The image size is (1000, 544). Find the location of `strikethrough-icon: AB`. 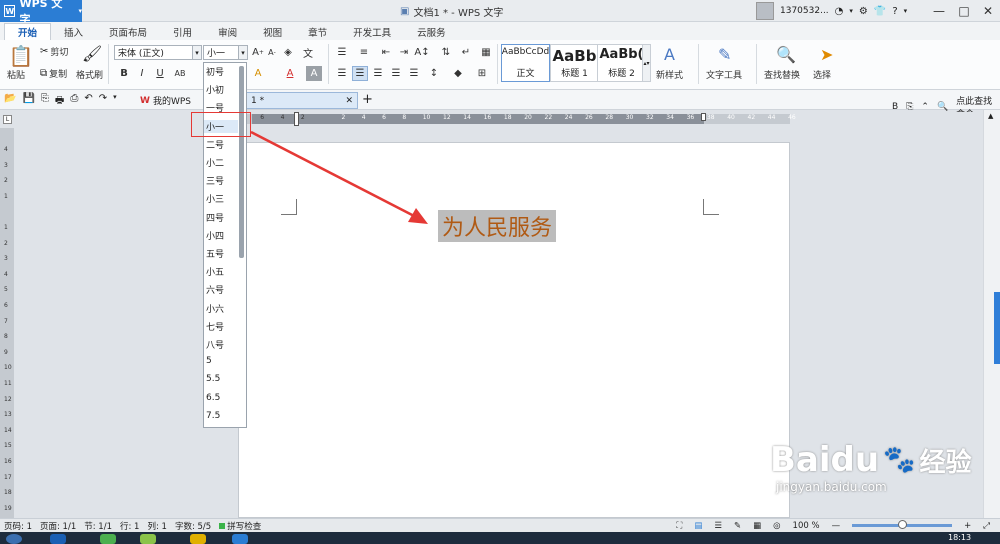

strikethrough-icon: AB is located at coordinates (180, 73).